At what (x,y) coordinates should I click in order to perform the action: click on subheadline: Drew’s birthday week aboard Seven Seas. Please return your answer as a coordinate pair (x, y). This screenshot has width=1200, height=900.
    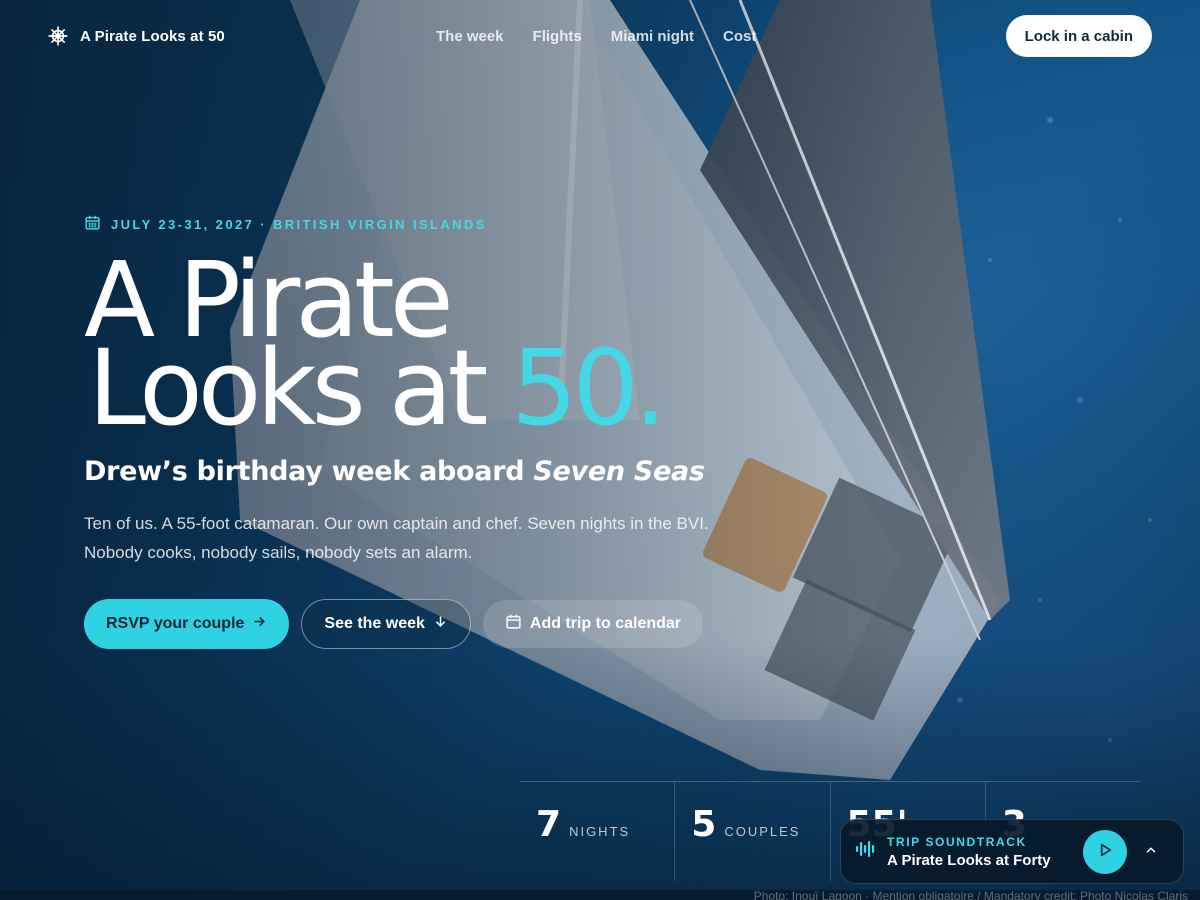
    Looking at the image, I should click on (414, 471).